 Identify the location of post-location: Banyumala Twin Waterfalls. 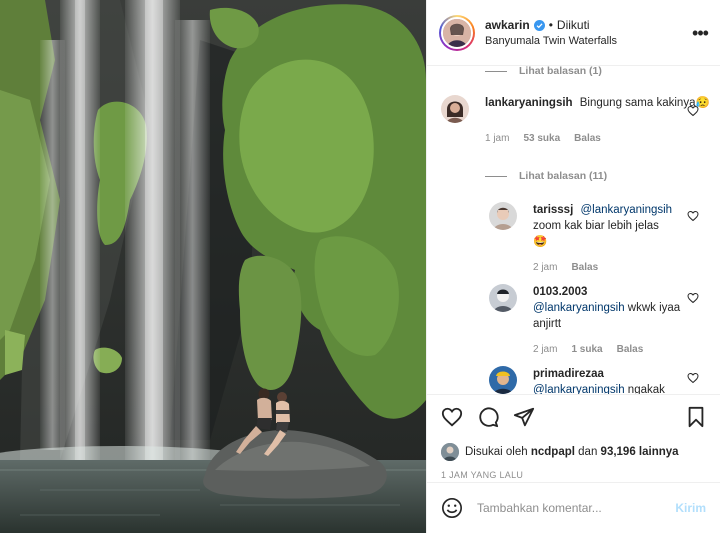
(587, 41).